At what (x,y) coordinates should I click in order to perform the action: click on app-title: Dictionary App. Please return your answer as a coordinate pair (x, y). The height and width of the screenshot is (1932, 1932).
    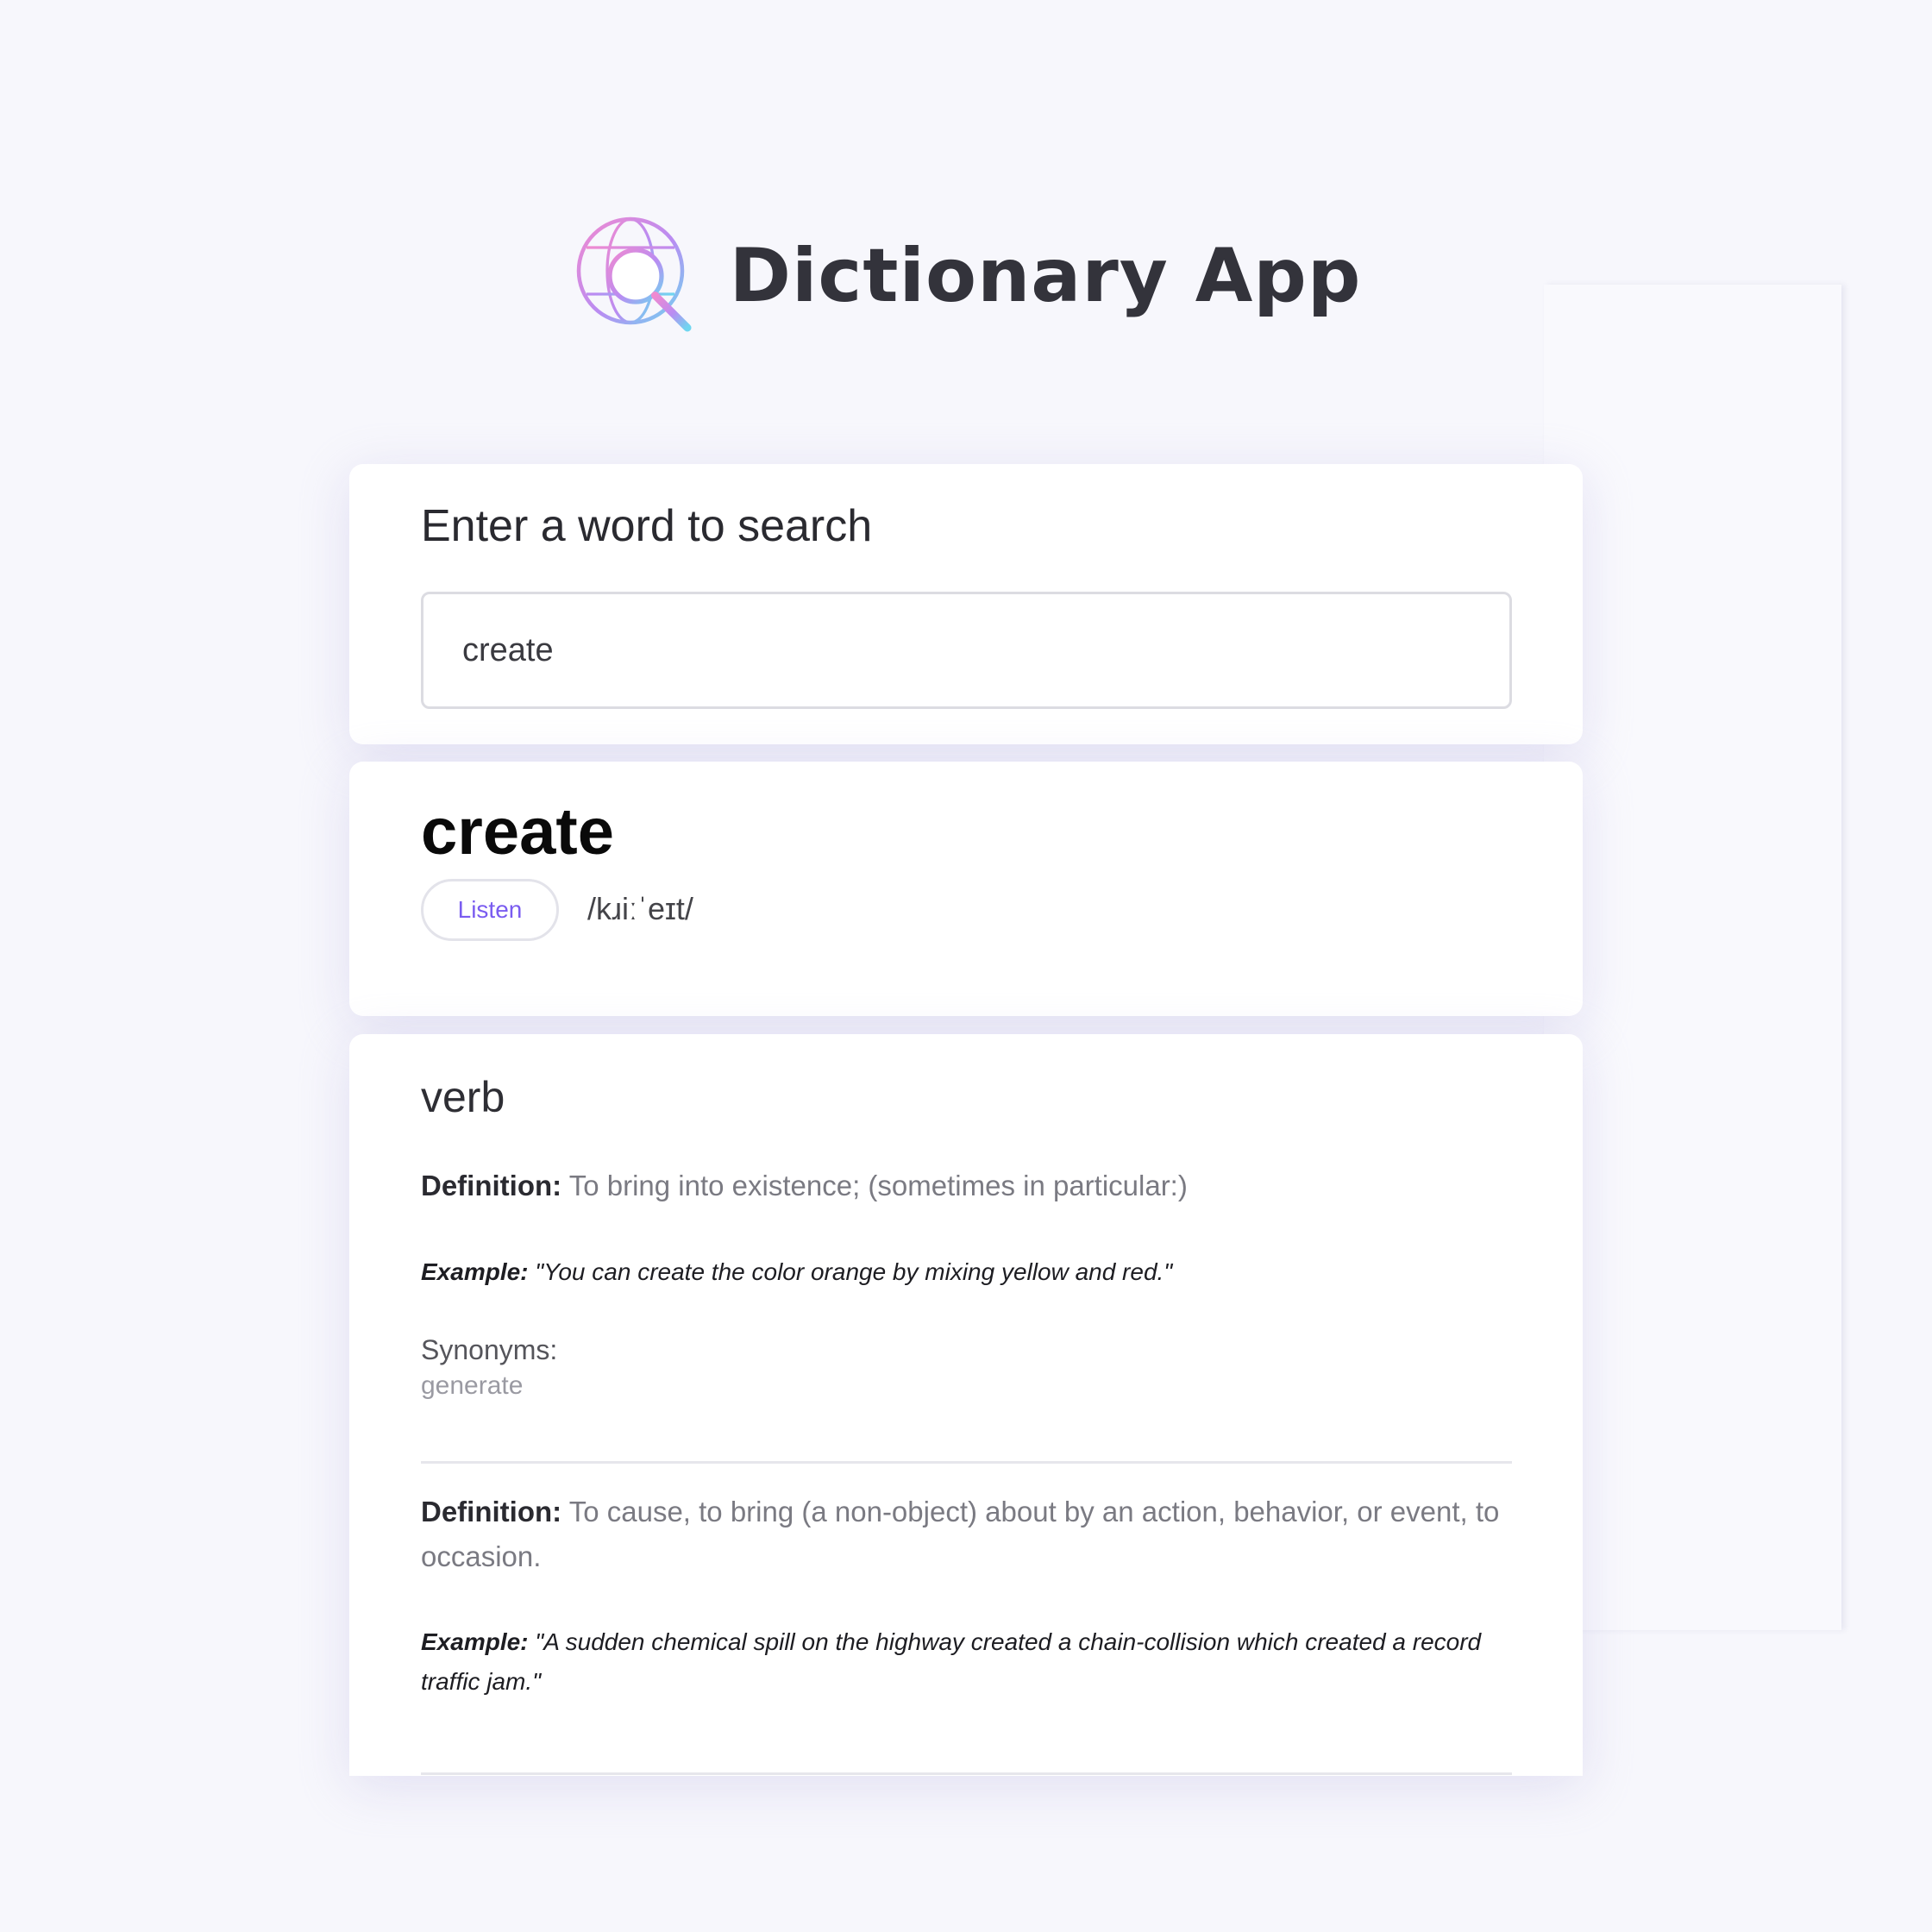
    Looking at the image, I should click on (1045, 276).